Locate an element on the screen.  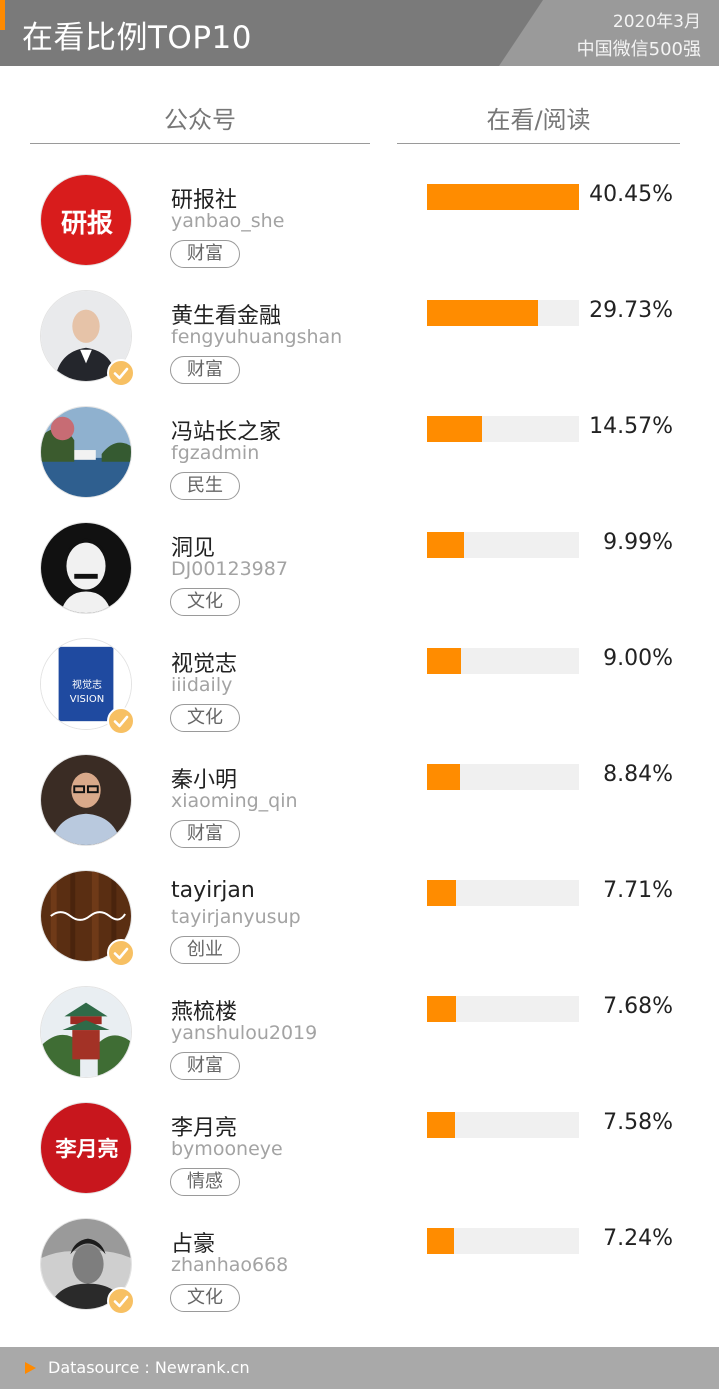
column-divider-ratio is located at coordinates (538, 143).